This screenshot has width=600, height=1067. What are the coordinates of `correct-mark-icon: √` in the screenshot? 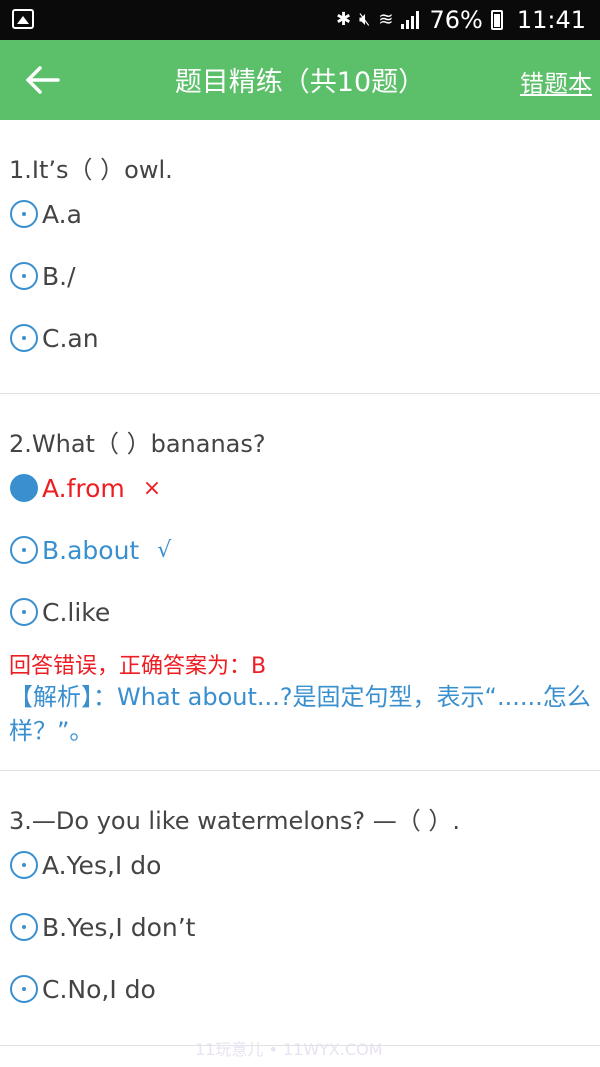 It's located at (164, 550).